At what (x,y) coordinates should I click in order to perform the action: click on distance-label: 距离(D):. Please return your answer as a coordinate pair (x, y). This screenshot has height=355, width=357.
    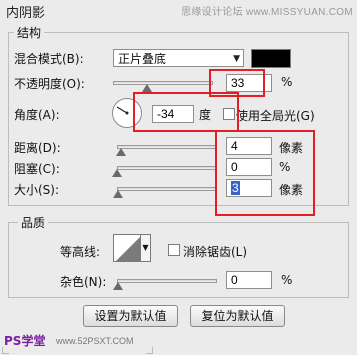
    Looking at the image, I should click on (37, 148).